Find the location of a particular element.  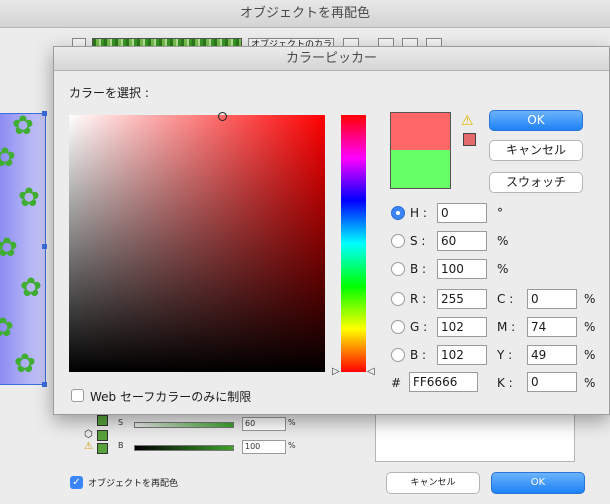

magenta-label: M : is located at coordinates (506, 327).